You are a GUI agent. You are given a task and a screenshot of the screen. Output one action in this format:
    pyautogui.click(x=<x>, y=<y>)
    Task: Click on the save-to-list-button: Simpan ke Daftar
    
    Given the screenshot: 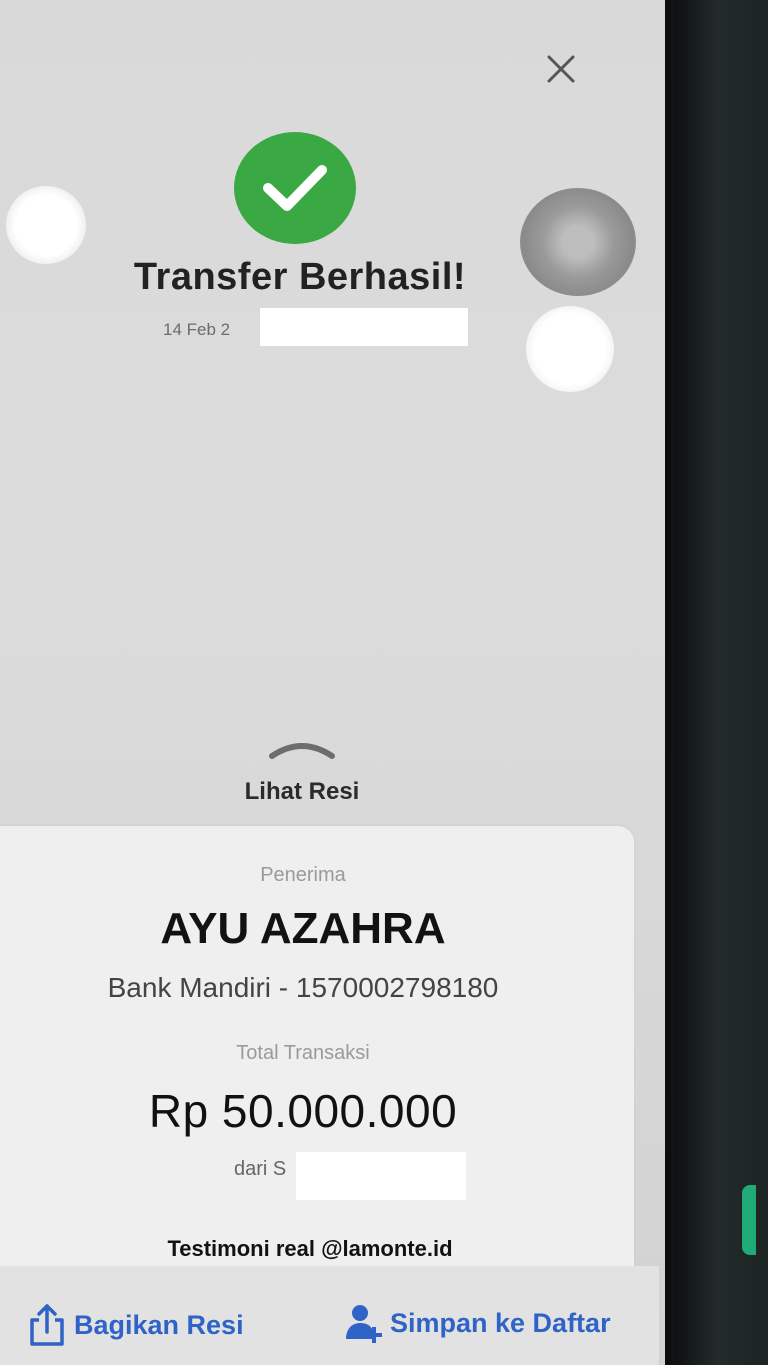 What is the action you would take?
    pyautogui.click(x=478, y=1323)
    